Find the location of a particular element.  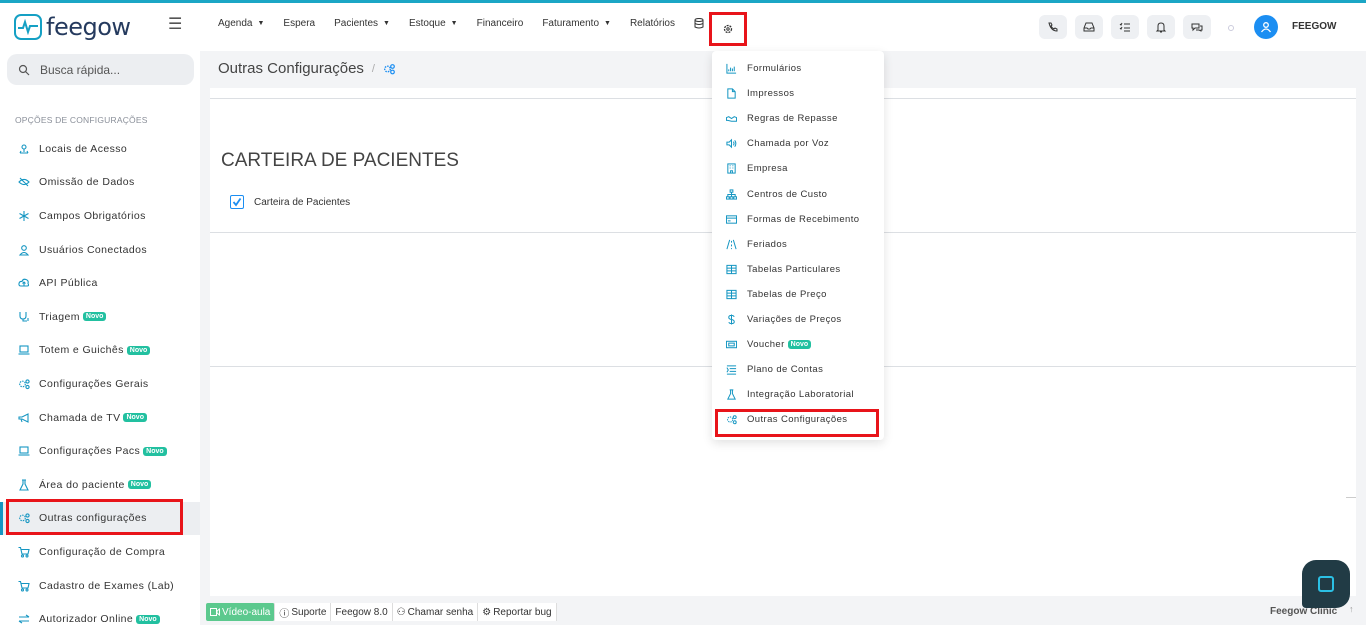

nav-item-faturamento: Faturamento ▼ is located at coordinates (576, 23).